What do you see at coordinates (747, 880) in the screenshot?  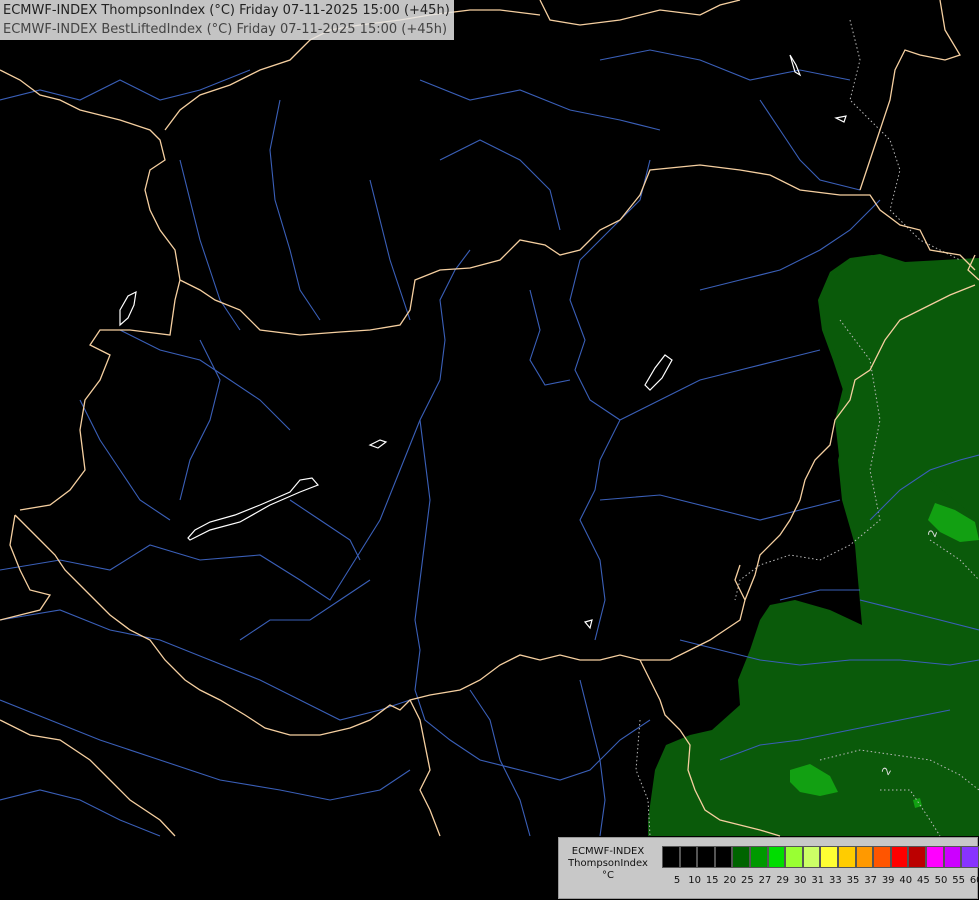 I see `legend-tick-label: 25` at bounding box center [747, 880].